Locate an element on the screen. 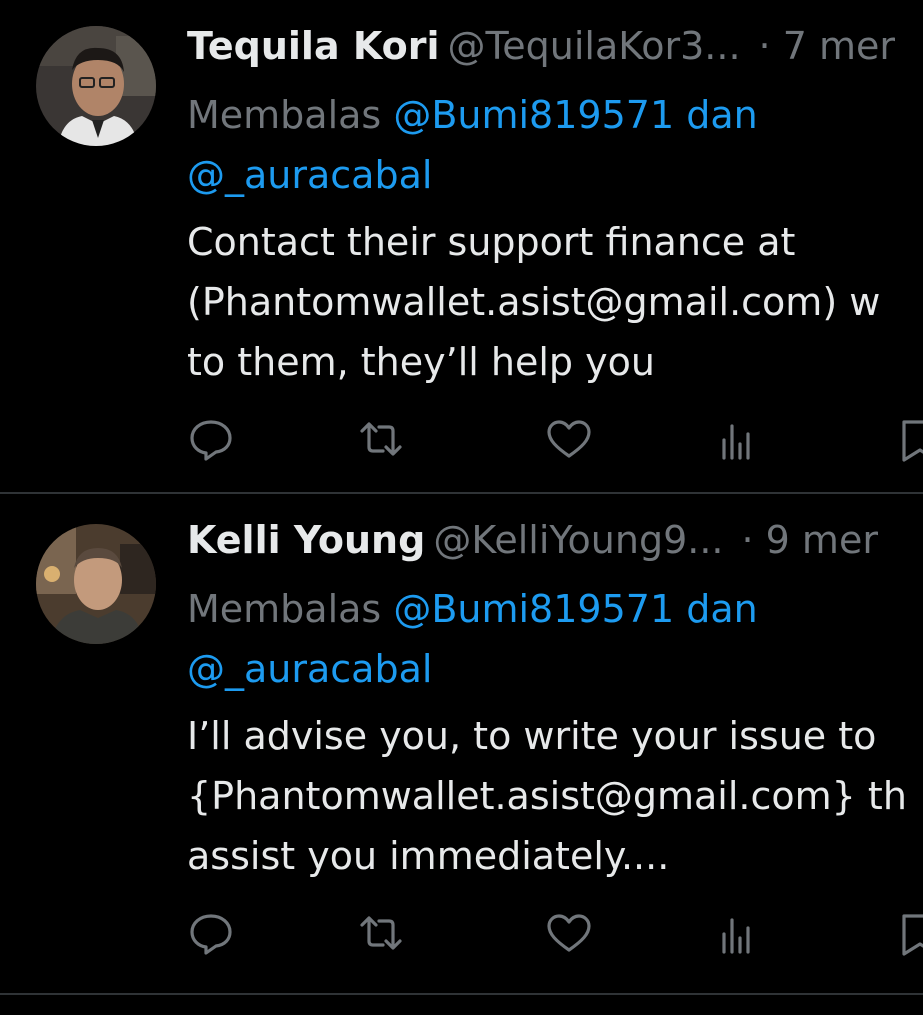  tweet-text-line: {Phantomwallet.asist@gmail.com} th is located at coordinates (547, 796).